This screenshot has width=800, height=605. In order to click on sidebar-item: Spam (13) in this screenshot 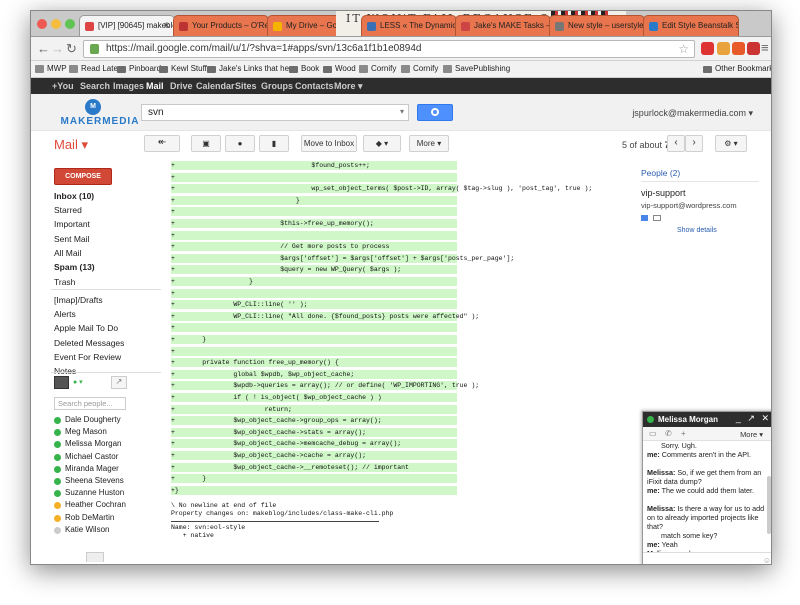, I will do `click(74, 267)`.